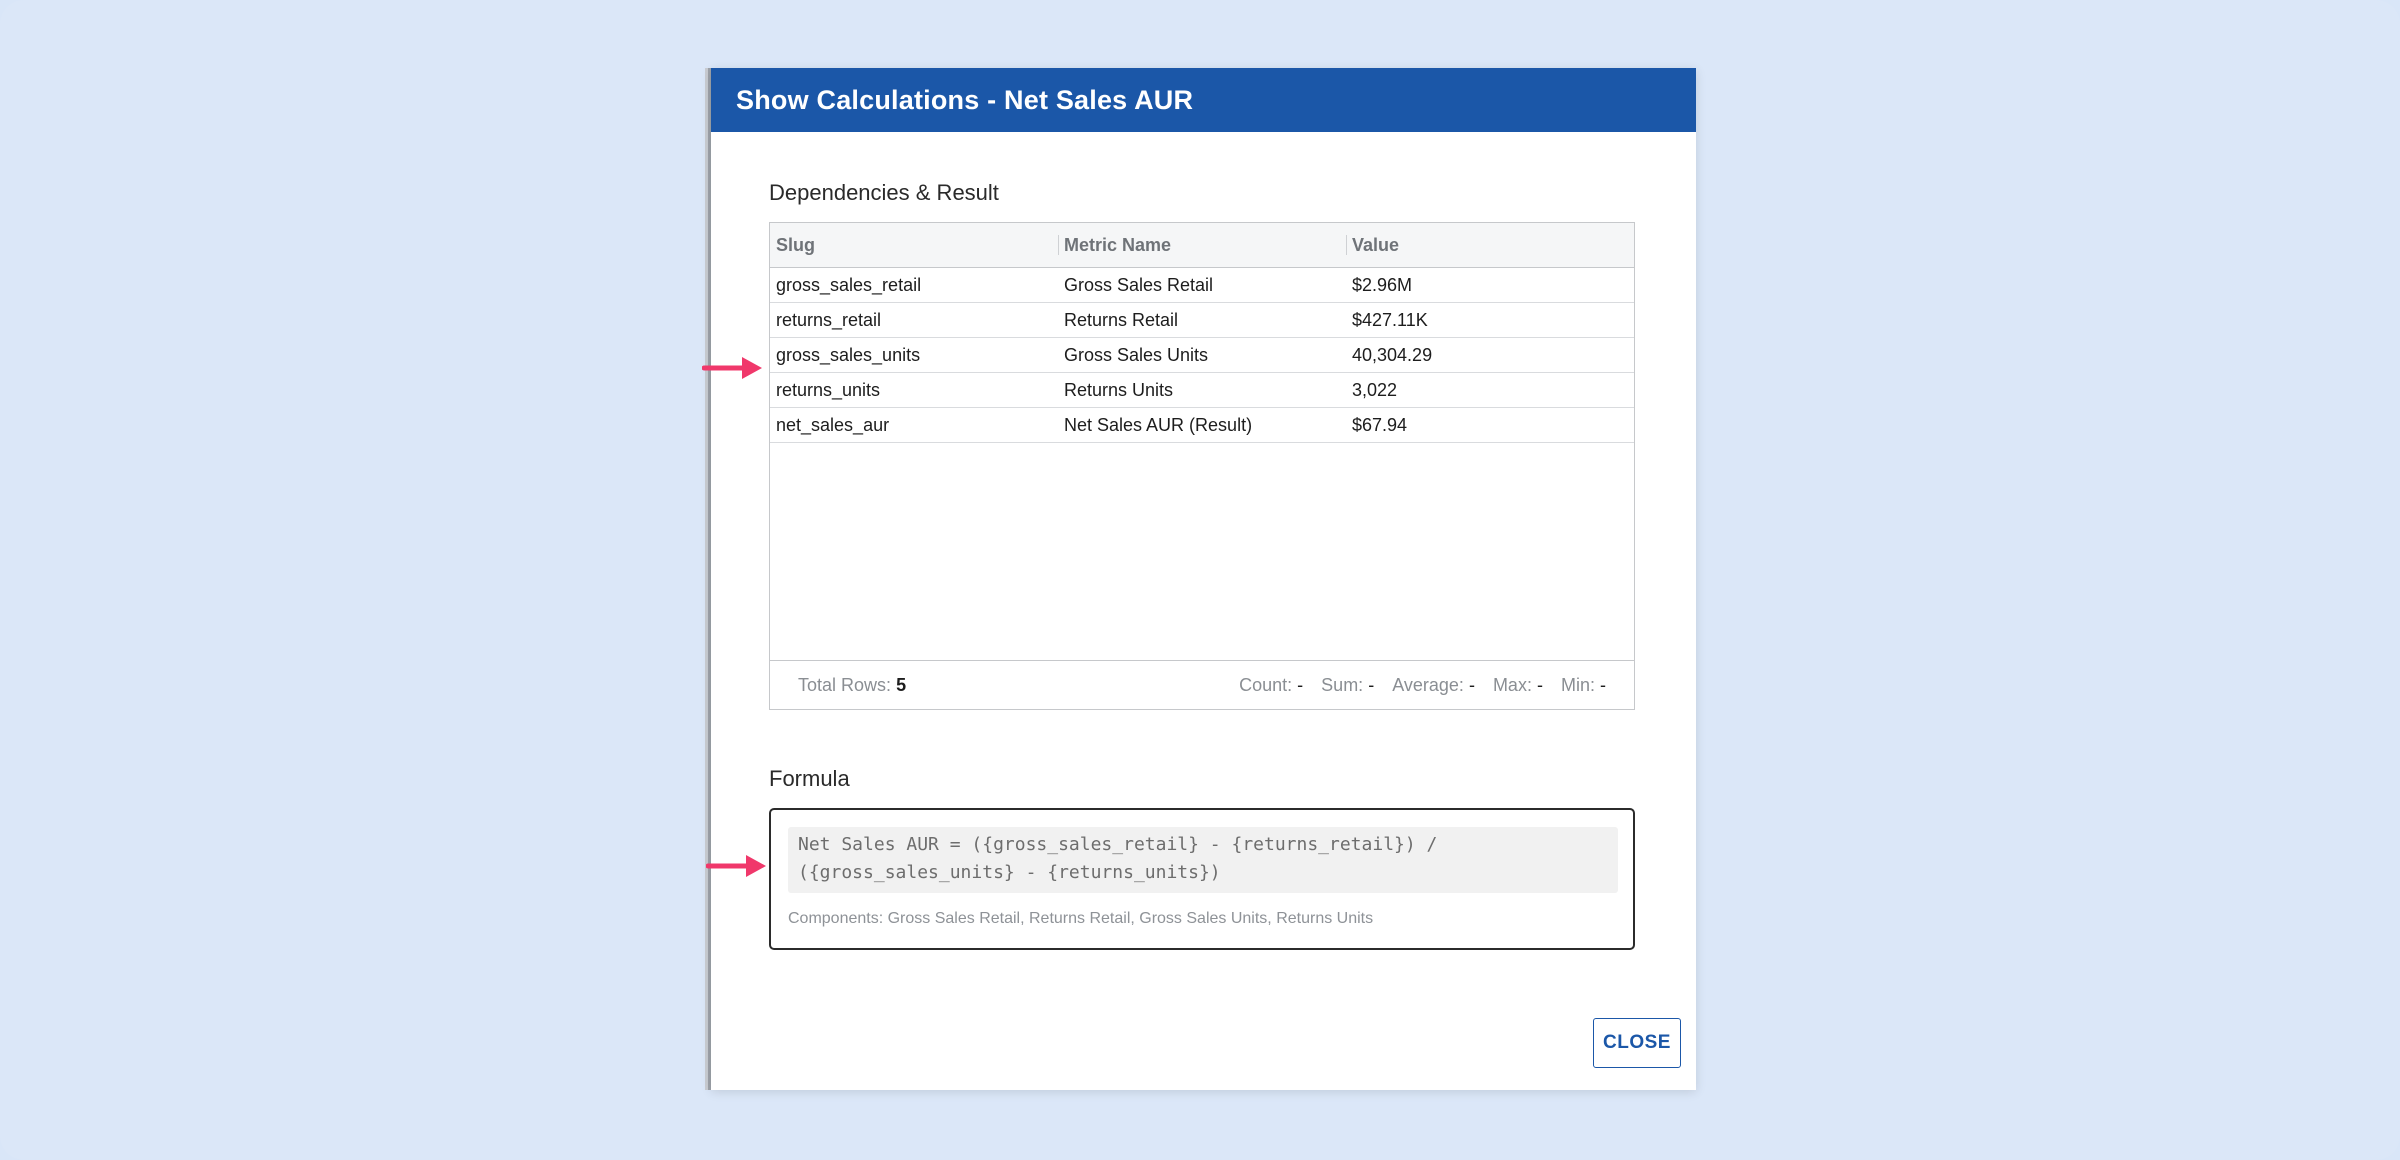 This screenshot has height=1160, width=2400. I want to click on cell-slug: net_sales_aur, so click(833, 424).